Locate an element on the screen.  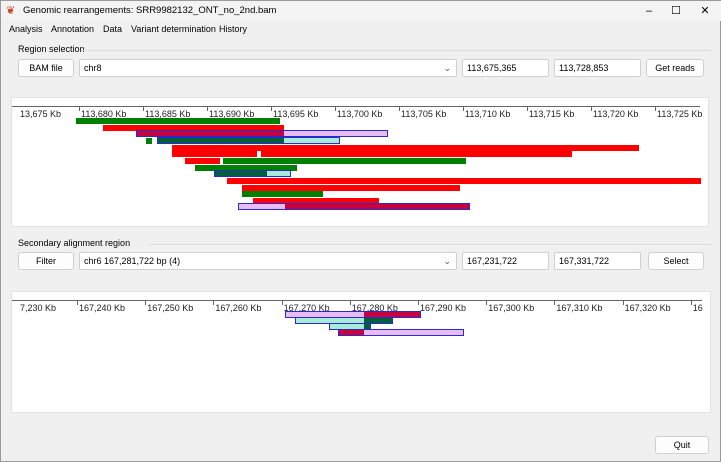
app-logo-icon: ❦ is located at coordinates (11, 11).